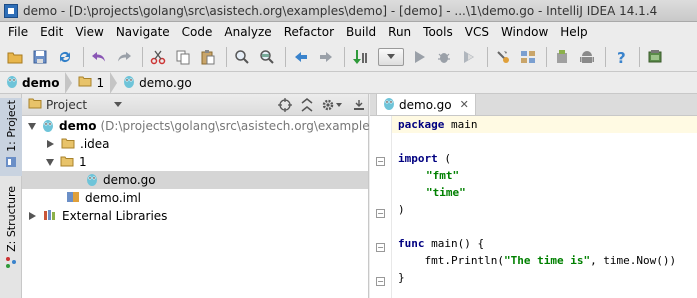 Image resolution: width=697 pixels, height=298 pixels. Describe the element at coordinates (40, 57) in the screenshot. I see `save-icon` at that location.